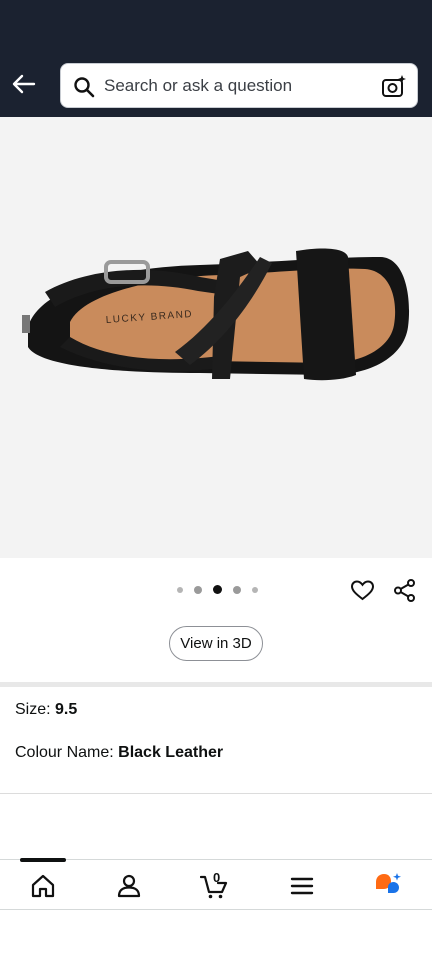  What do you see at coordinates (216, 793) in the screenshot?
I see `divider` at bounding box center [216, 793].